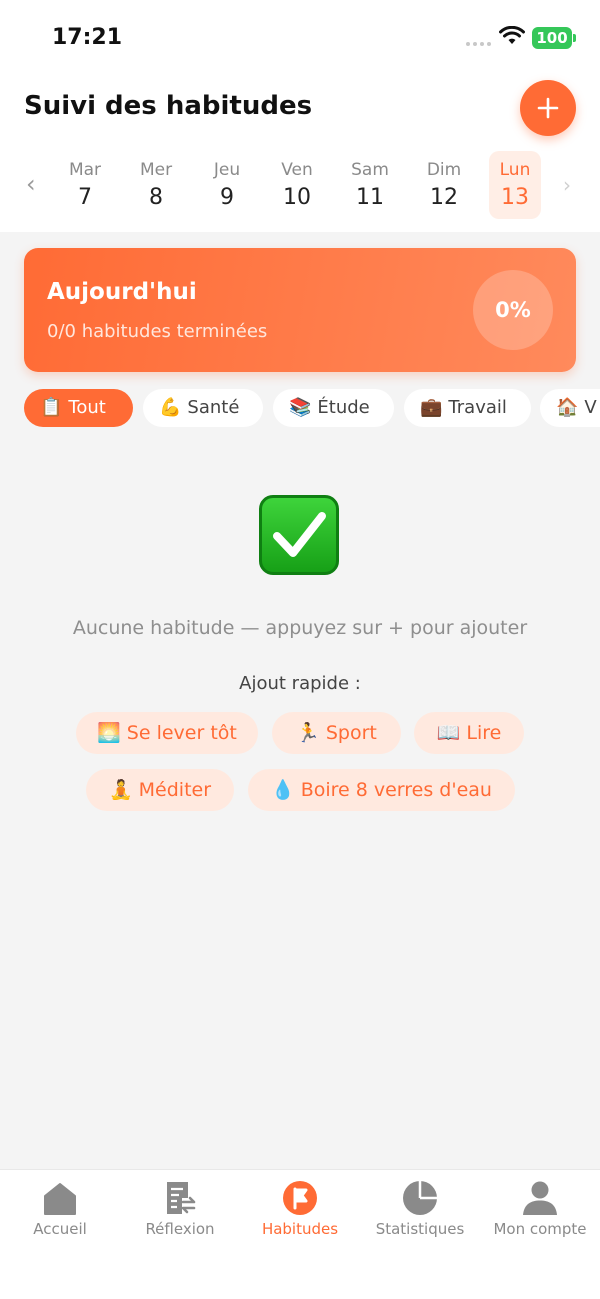 This screenshot has height=1299, width=600. I want to click on cellular-signal-icon, so click(478, 44).